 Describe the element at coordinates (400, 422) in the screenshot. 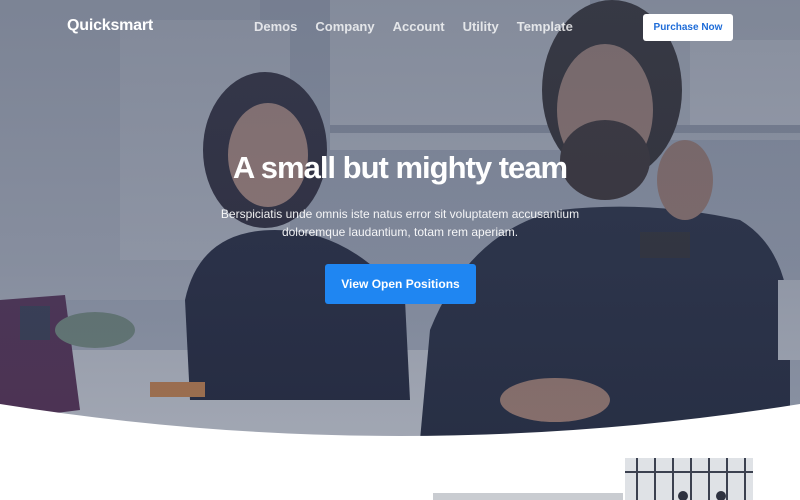

I see `hero-curve-divider` at that location.